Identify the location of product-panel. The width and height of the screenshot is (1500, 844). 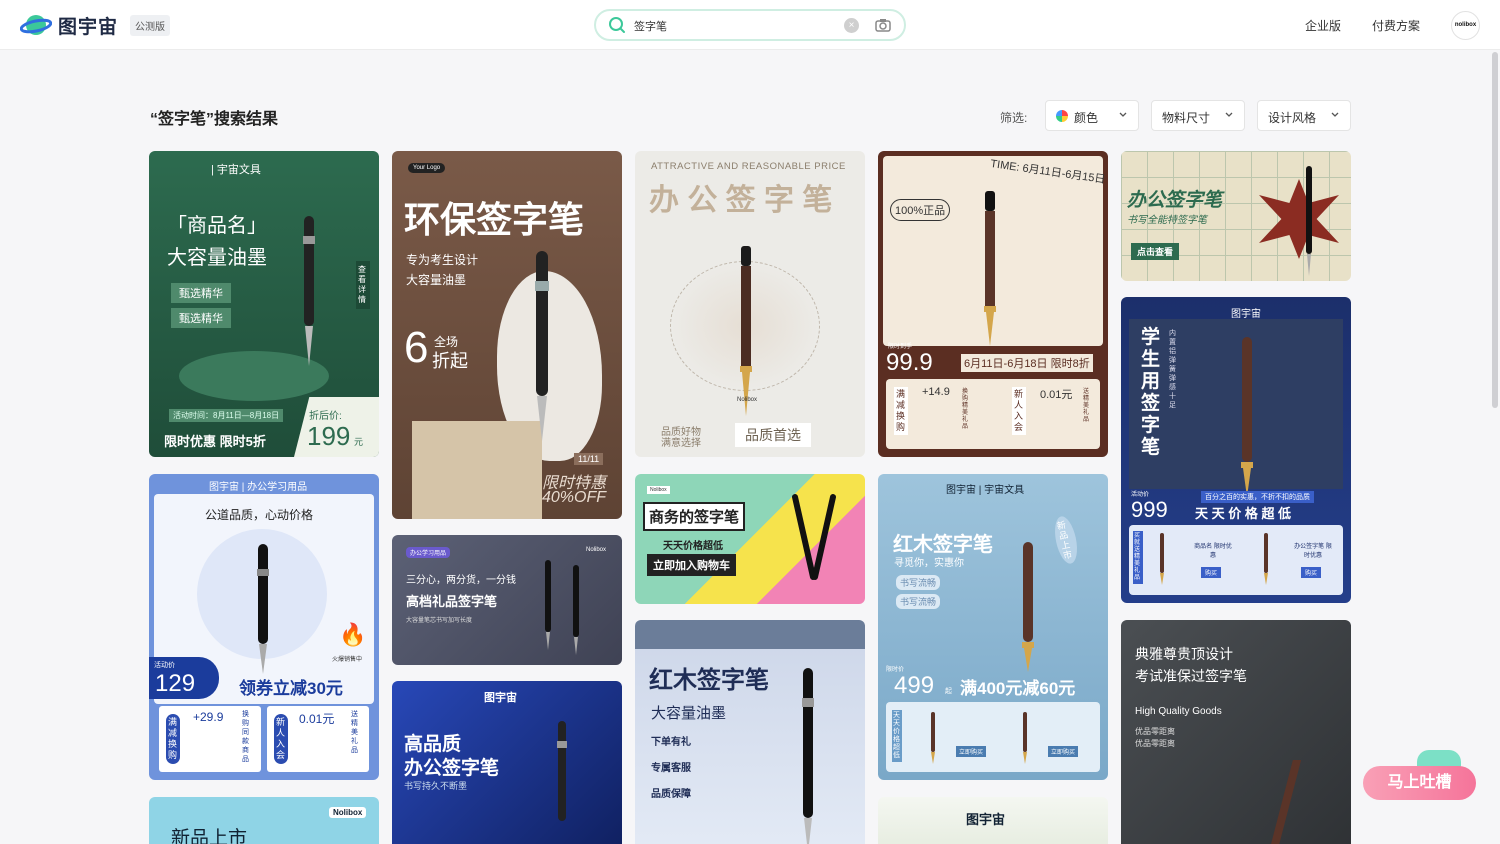
(993, 737).